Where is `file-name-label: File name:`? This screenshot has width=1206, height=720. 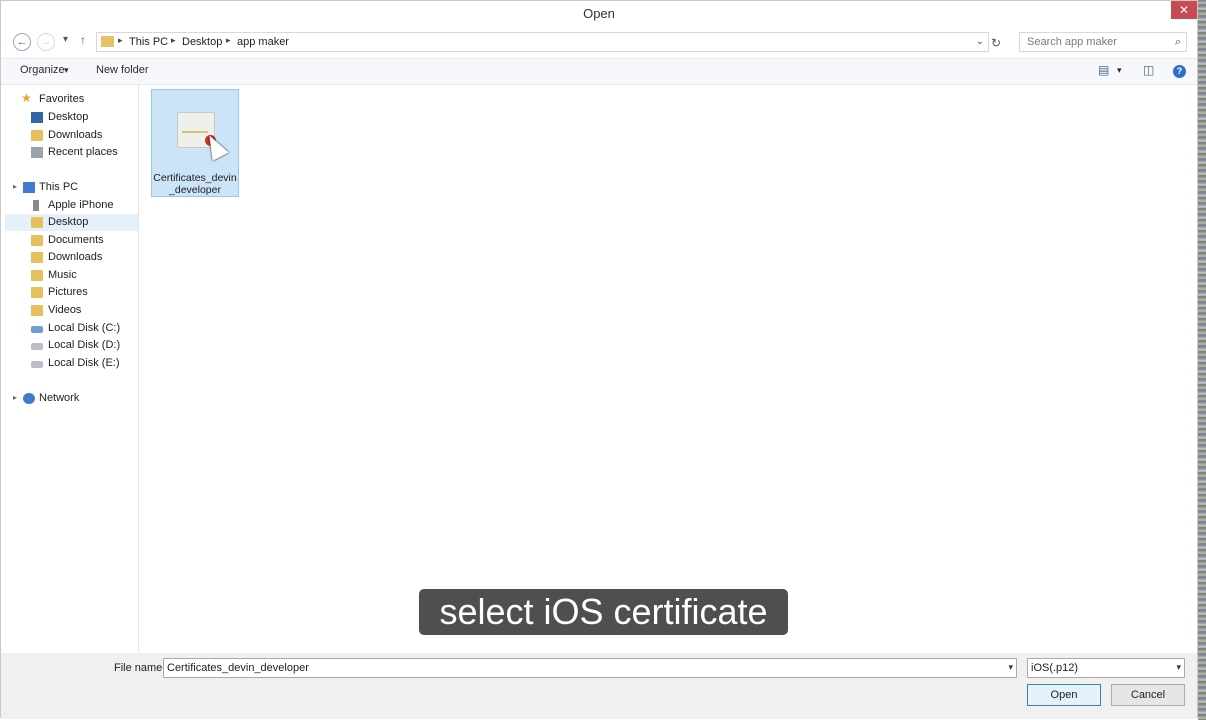
file-name-label: File name: is located at coordinates (140, 668).